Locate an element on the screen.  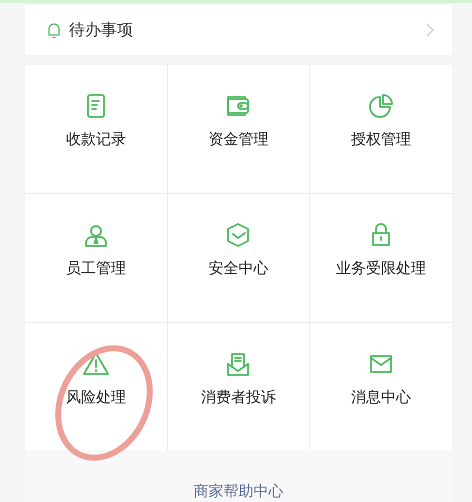
service-tile: 消息中心 is located at coordinates (381, 386).